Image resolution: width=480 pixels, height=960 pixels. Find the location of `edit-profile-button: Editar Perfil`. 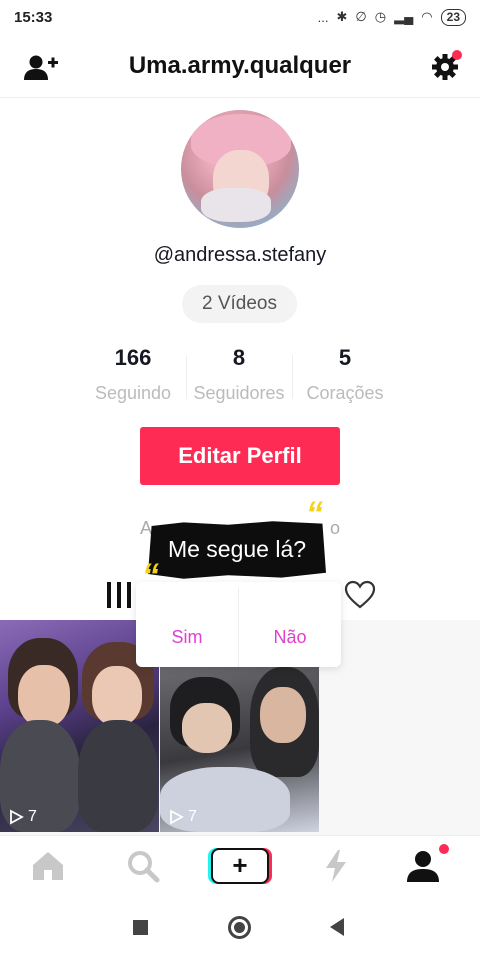

edit-profile-button: Editar Perfil is located at coordinates (240, 456).